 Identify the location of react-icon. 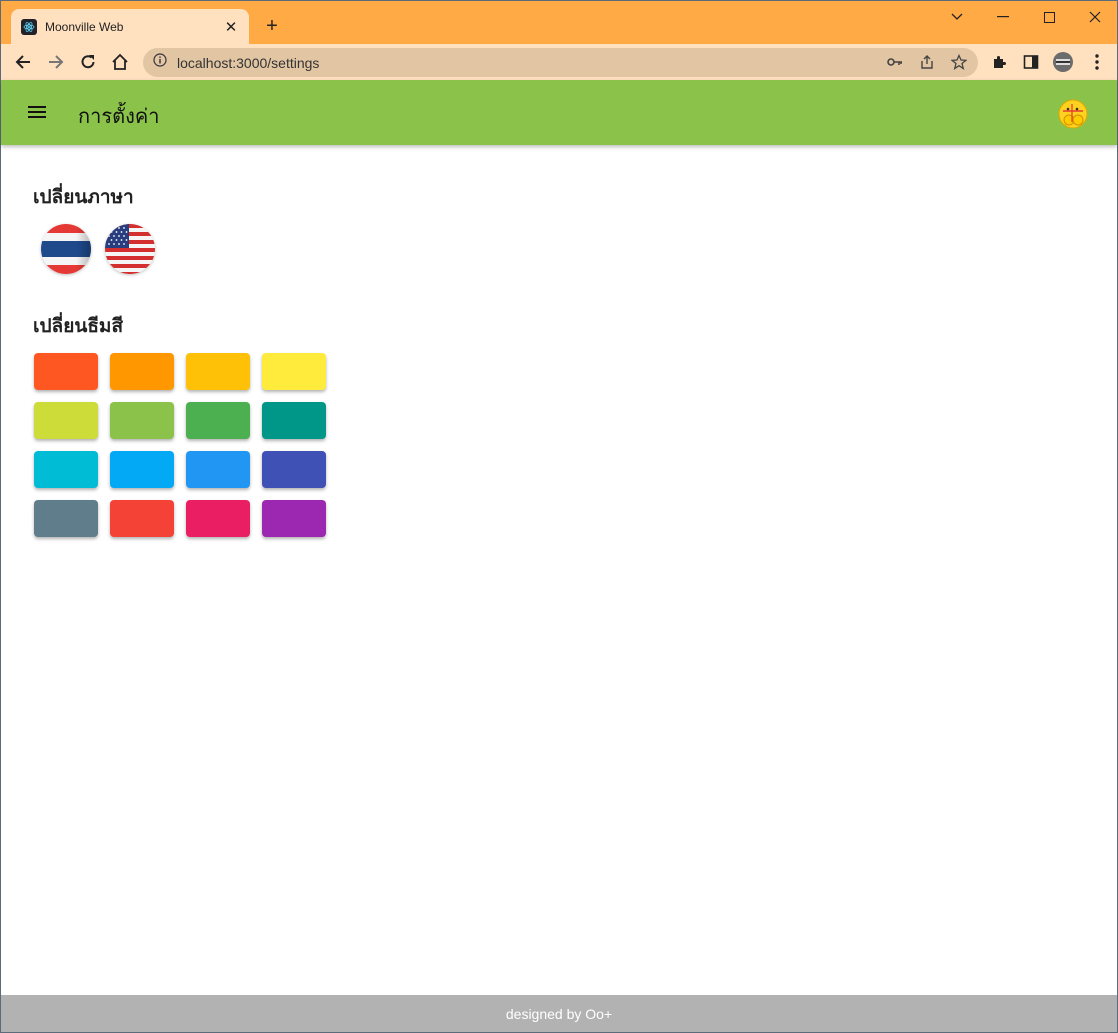
(29, 26).